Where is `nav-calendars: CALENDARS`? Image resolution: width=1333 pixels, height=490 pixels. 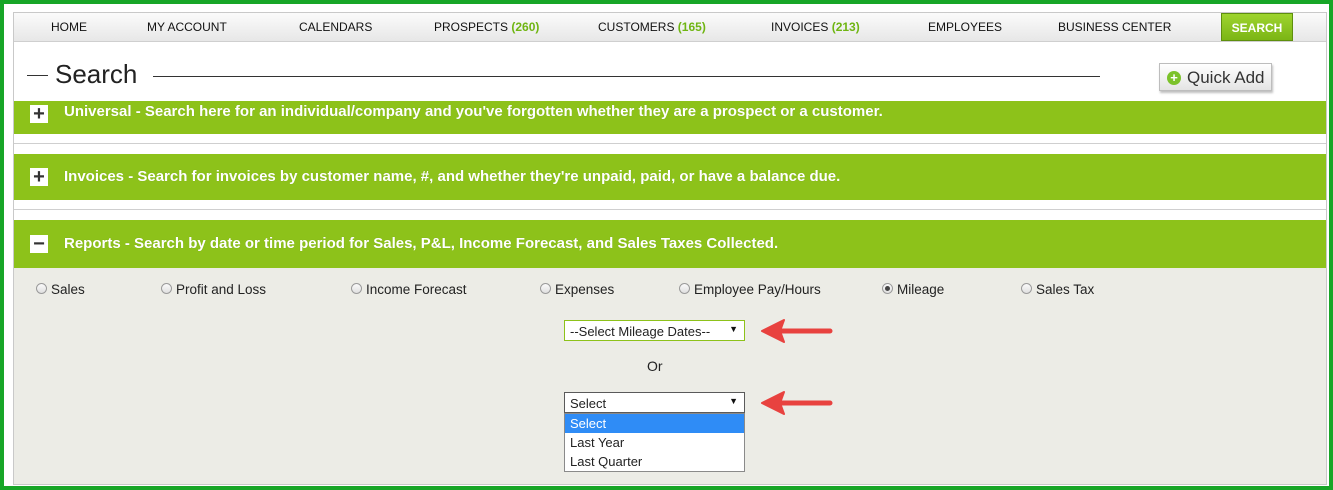 nav-calendars: CALENDARS is located at coordinates (335, 27).